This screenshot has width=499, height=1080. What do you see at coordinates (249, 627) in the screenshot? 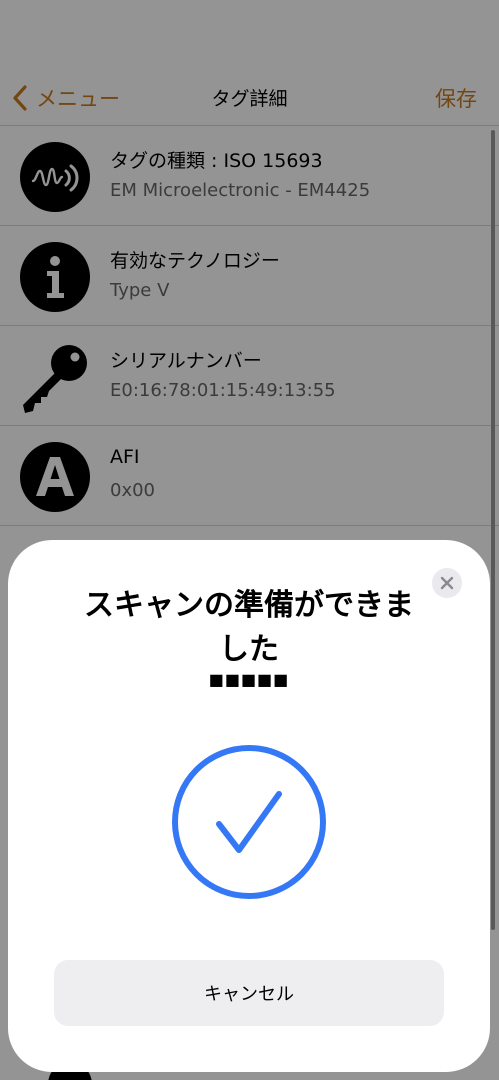
I see `sheet-title: スキャンの準備ができました` at bounding box center [249, 627].